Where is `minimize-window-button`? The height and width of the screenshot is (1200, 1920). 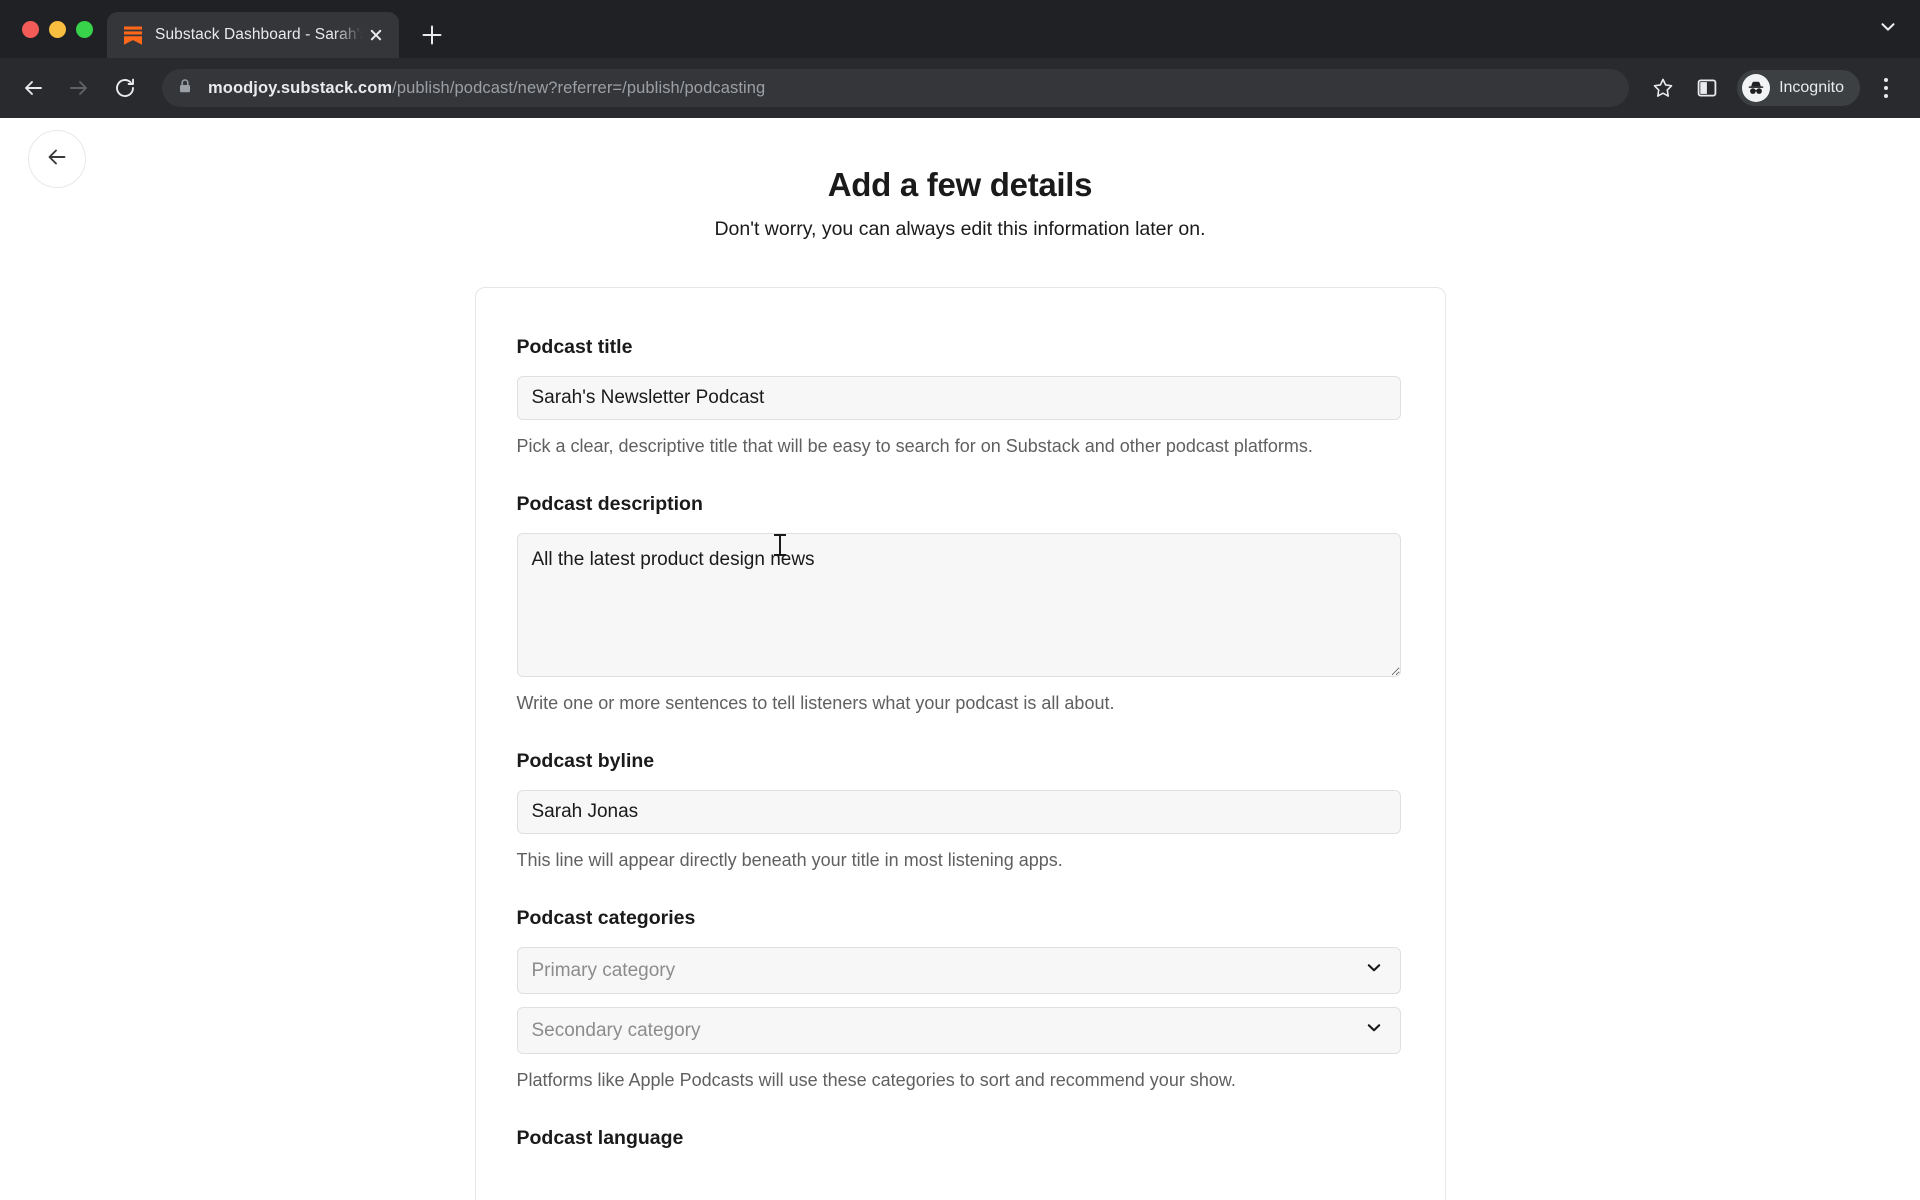
minimize-window-button is located at coordinates (57, 29).